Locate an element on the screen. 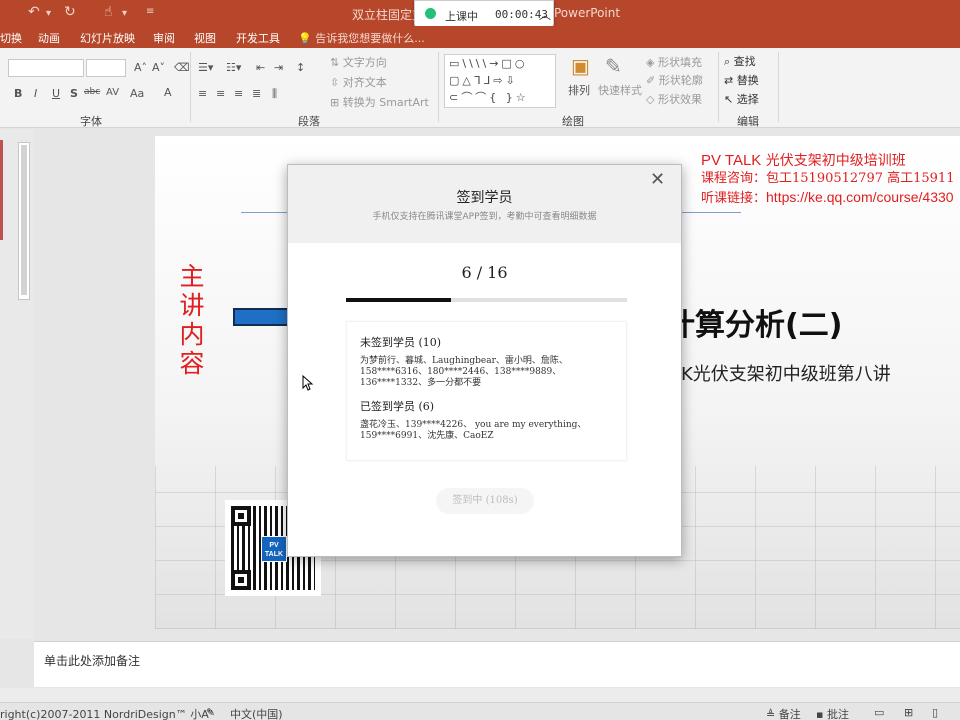  quick-styles-icon: ✎ is located at coordinates (613, 66).